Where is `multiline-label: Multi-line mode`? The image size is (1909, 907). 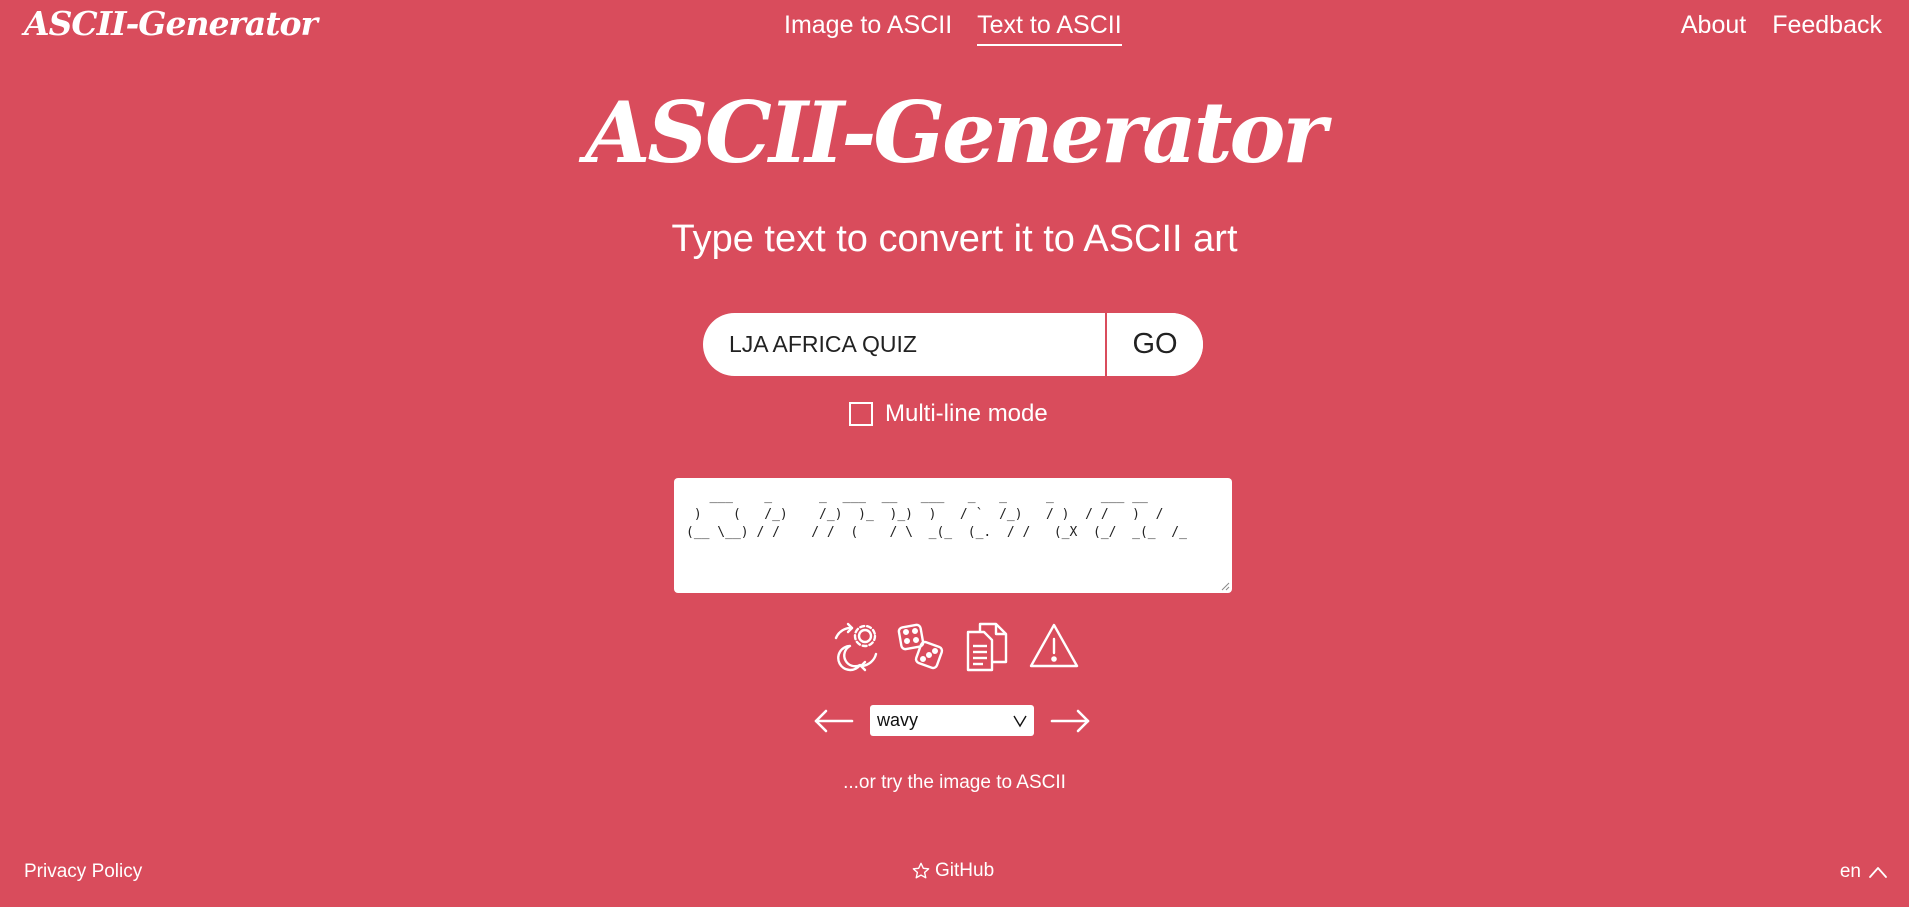
multiline-label: Multi-line mode is located at coordinates (966, 413).